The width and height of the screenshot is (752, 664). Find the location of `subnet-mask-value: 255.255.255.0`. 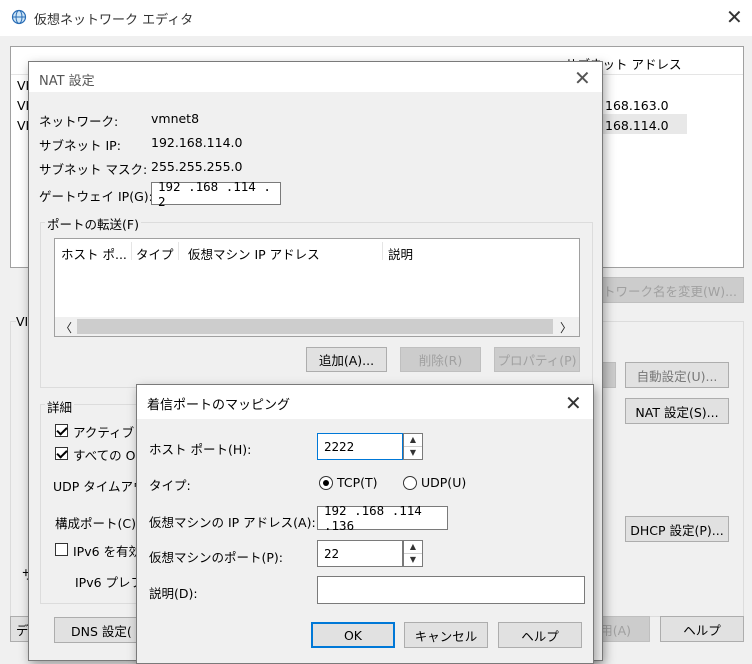

subnet-mask-value: 255.255.255.0 is located at coordinates (197, 166).